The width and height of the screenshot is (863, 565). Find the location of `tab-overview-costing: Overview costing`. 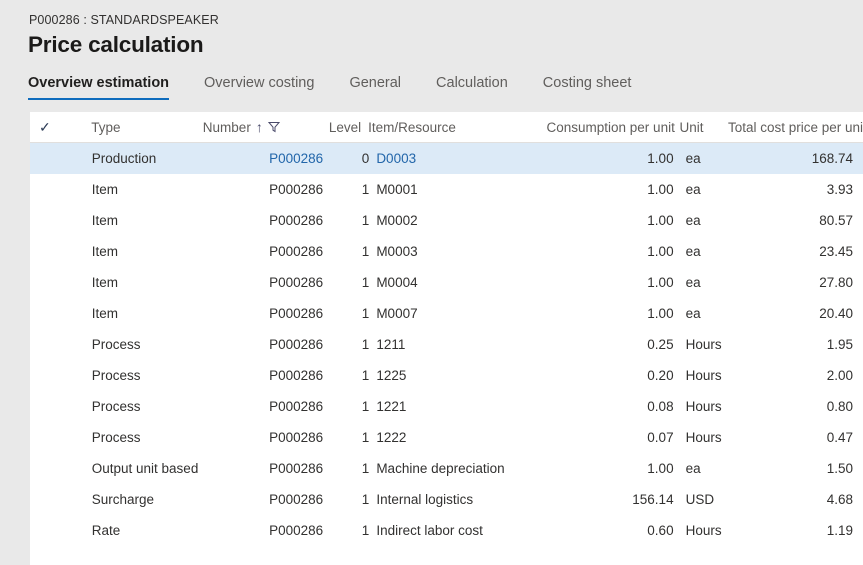

tab-overview-costing: Overview costing is located at coordinates (259, 88).